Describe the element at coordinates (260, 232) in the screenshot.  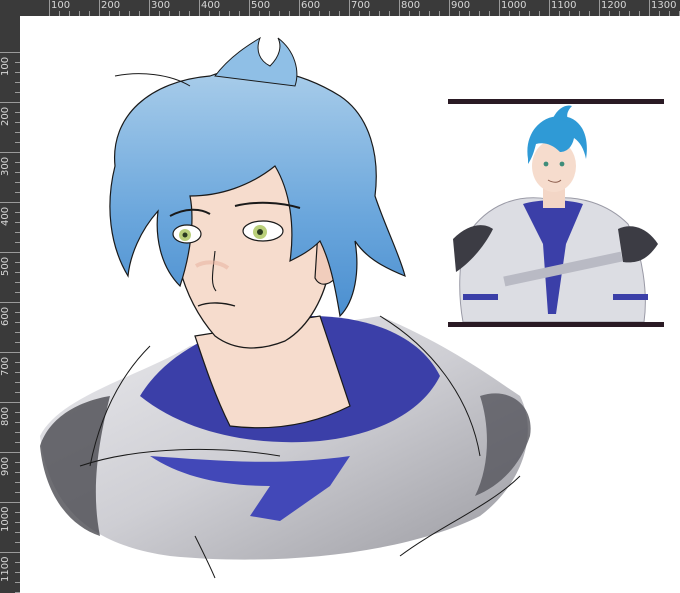
I see `right-pupil` at that location.